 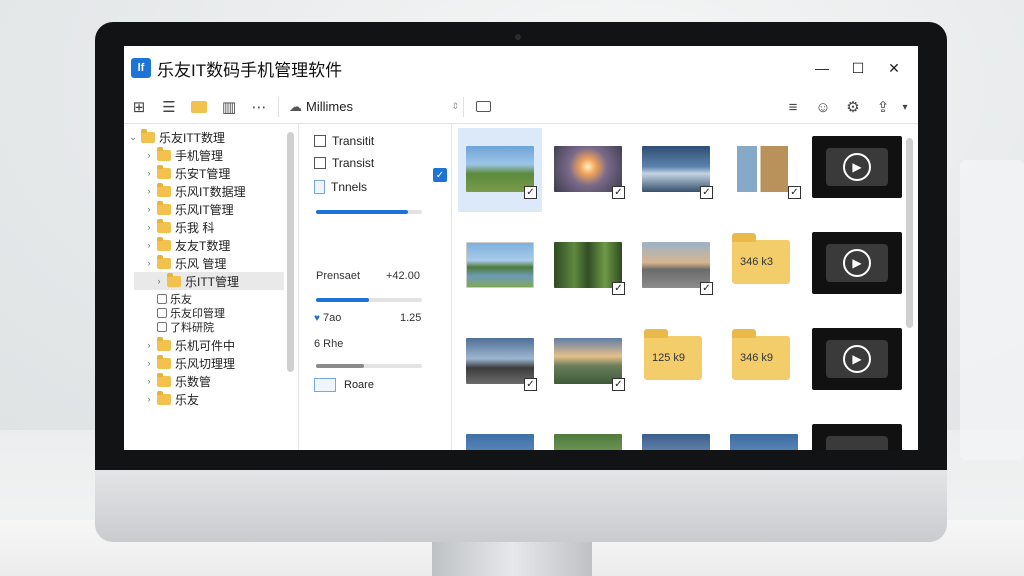 I want to click on tree-item: › 乐数管, so click(x=177, y=381).